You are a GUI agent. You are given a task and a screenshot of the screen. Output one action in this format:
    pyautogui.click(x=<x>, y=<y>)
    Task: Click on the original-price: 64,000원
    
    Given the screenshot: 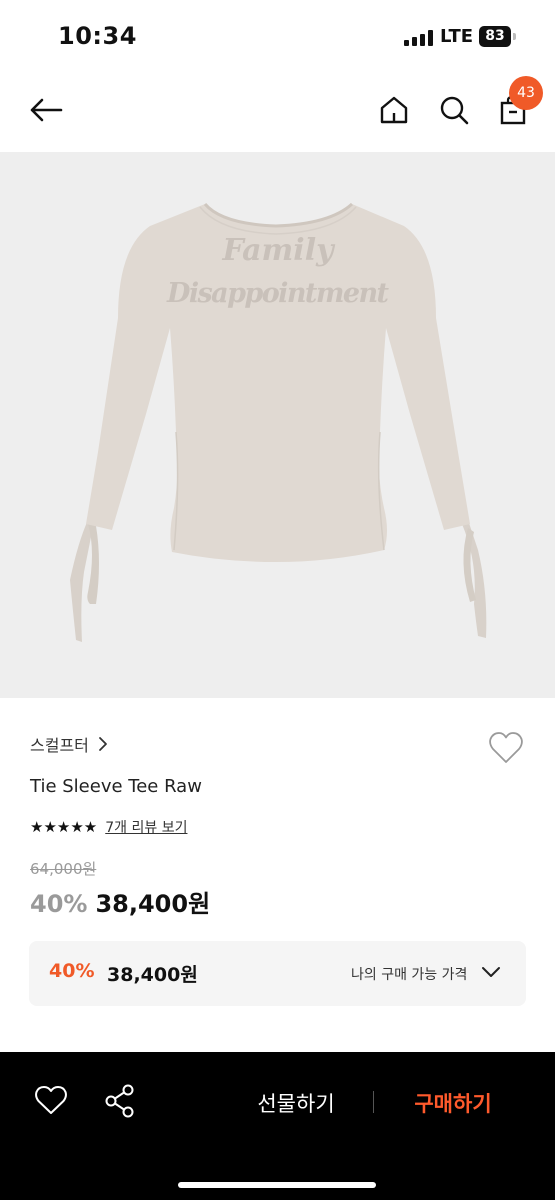 What is the action you would take?
    pyautogui.click(x=63, y=869)
    